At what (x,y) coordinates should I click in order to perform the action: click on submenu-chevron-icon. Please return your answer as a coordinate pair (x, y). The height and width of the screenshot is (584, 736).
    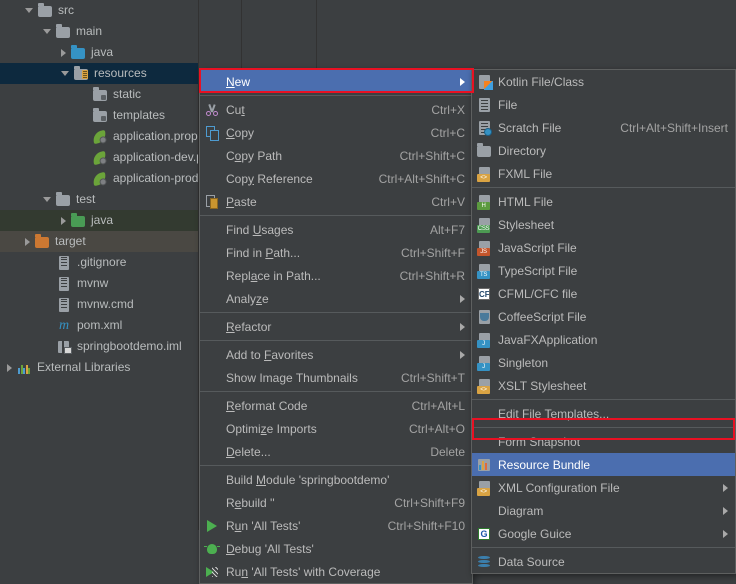
    Looking at the image, I should click on (462, 354).